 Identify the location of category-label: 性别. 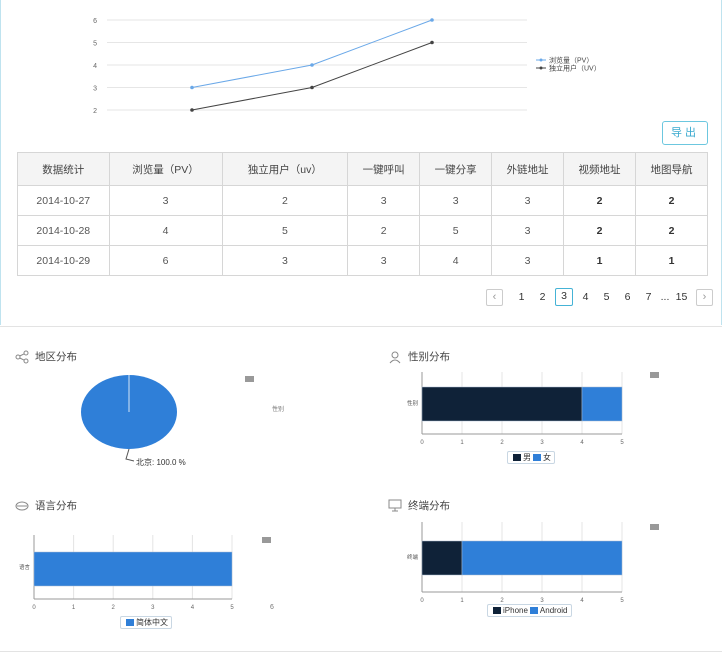
(412, 403).